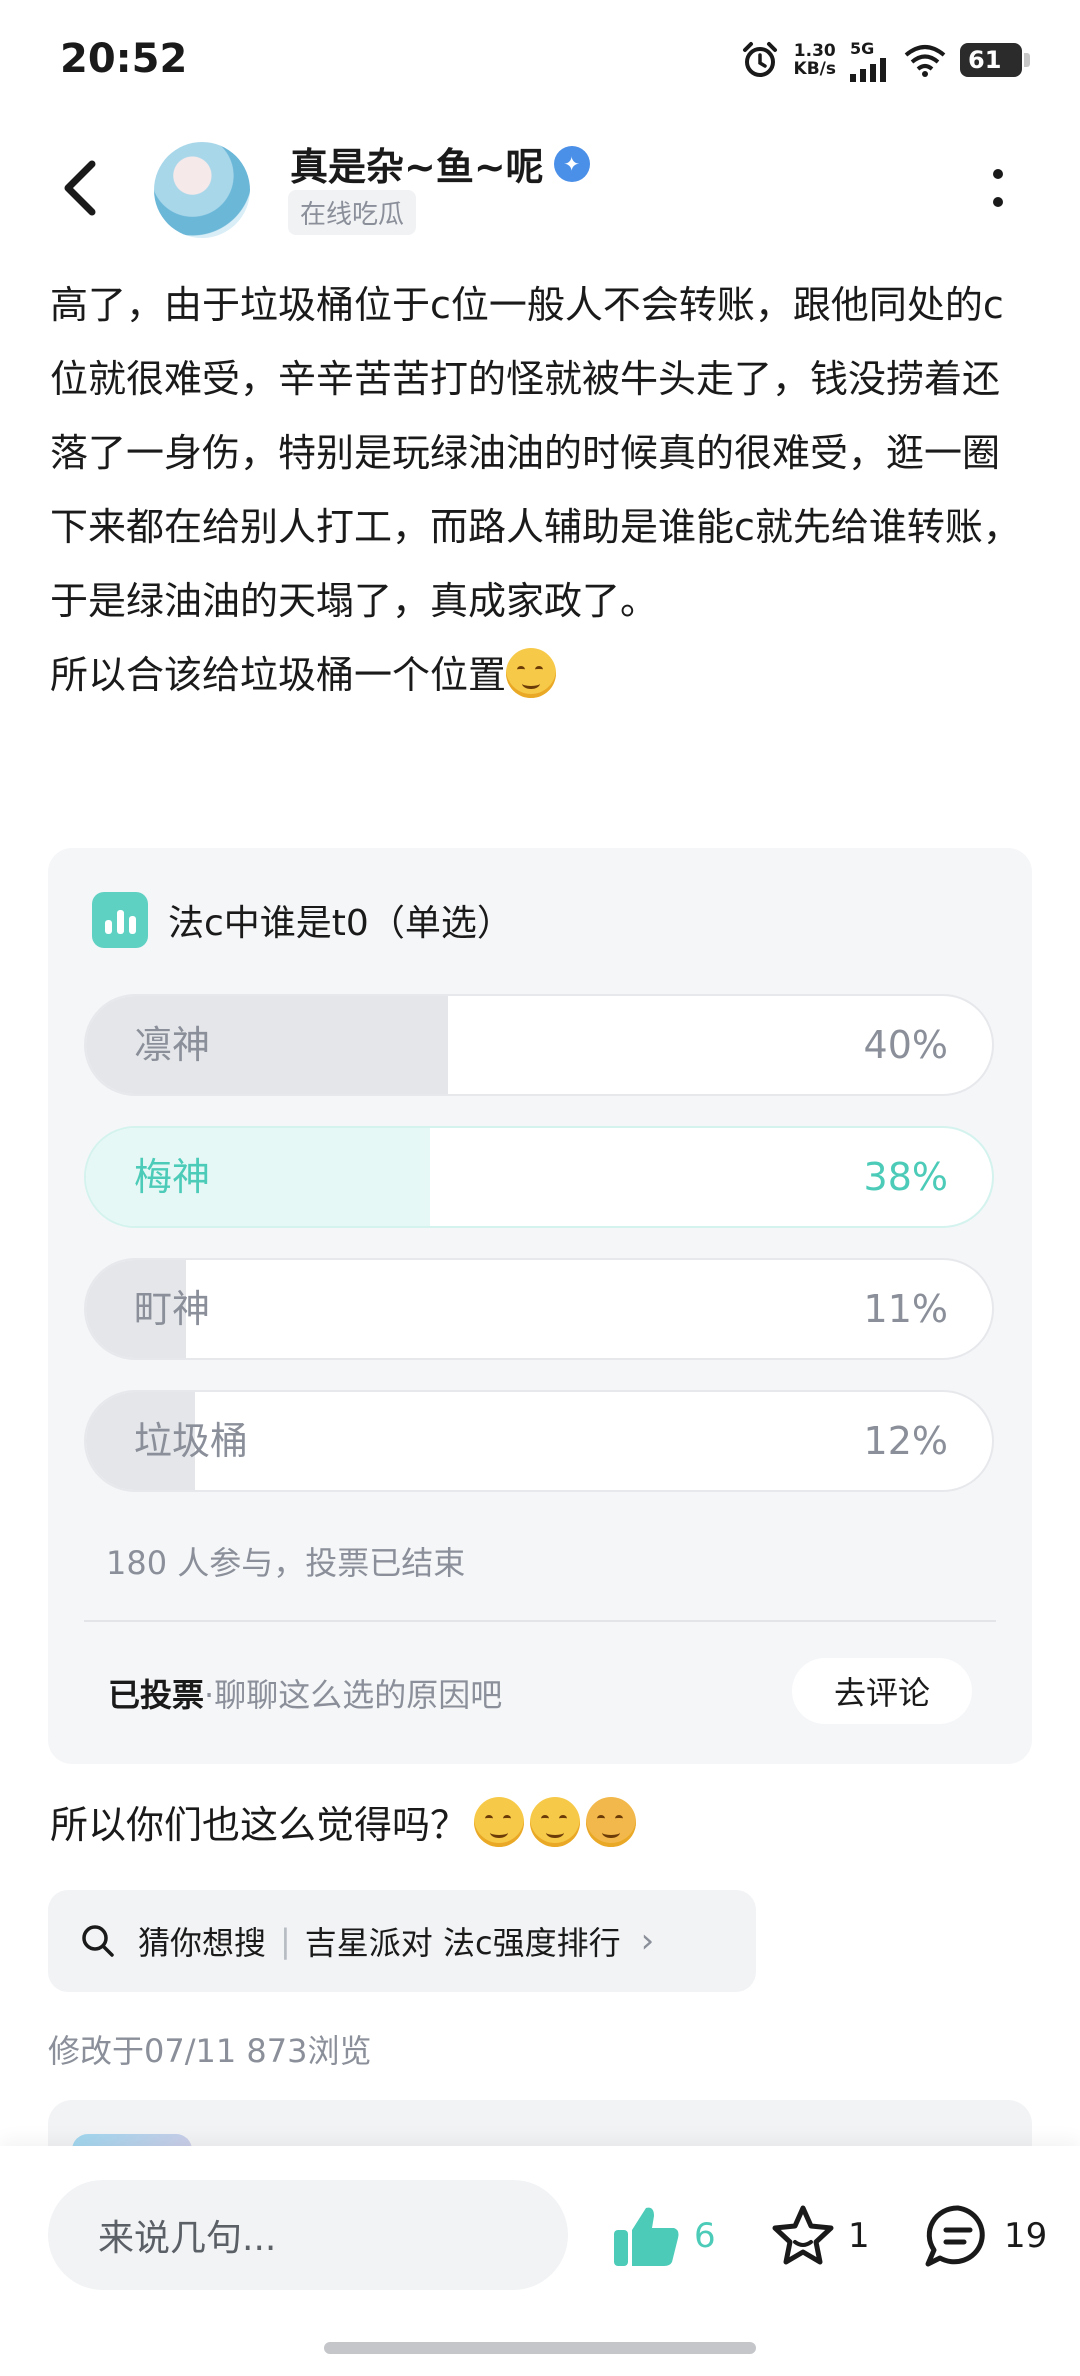 The image size is (1080, 2376). I want to click on poll-option: 町神 11%, so click(539, 1309).